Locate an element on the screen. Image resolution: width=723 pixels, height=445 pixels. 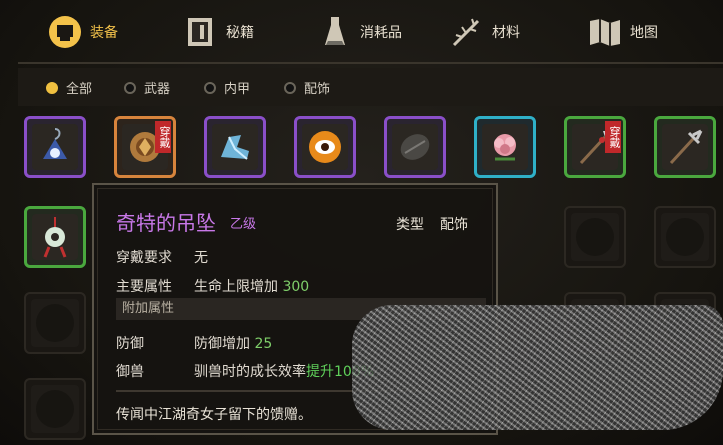
helmet-icon is located at coordinates (65, 32).